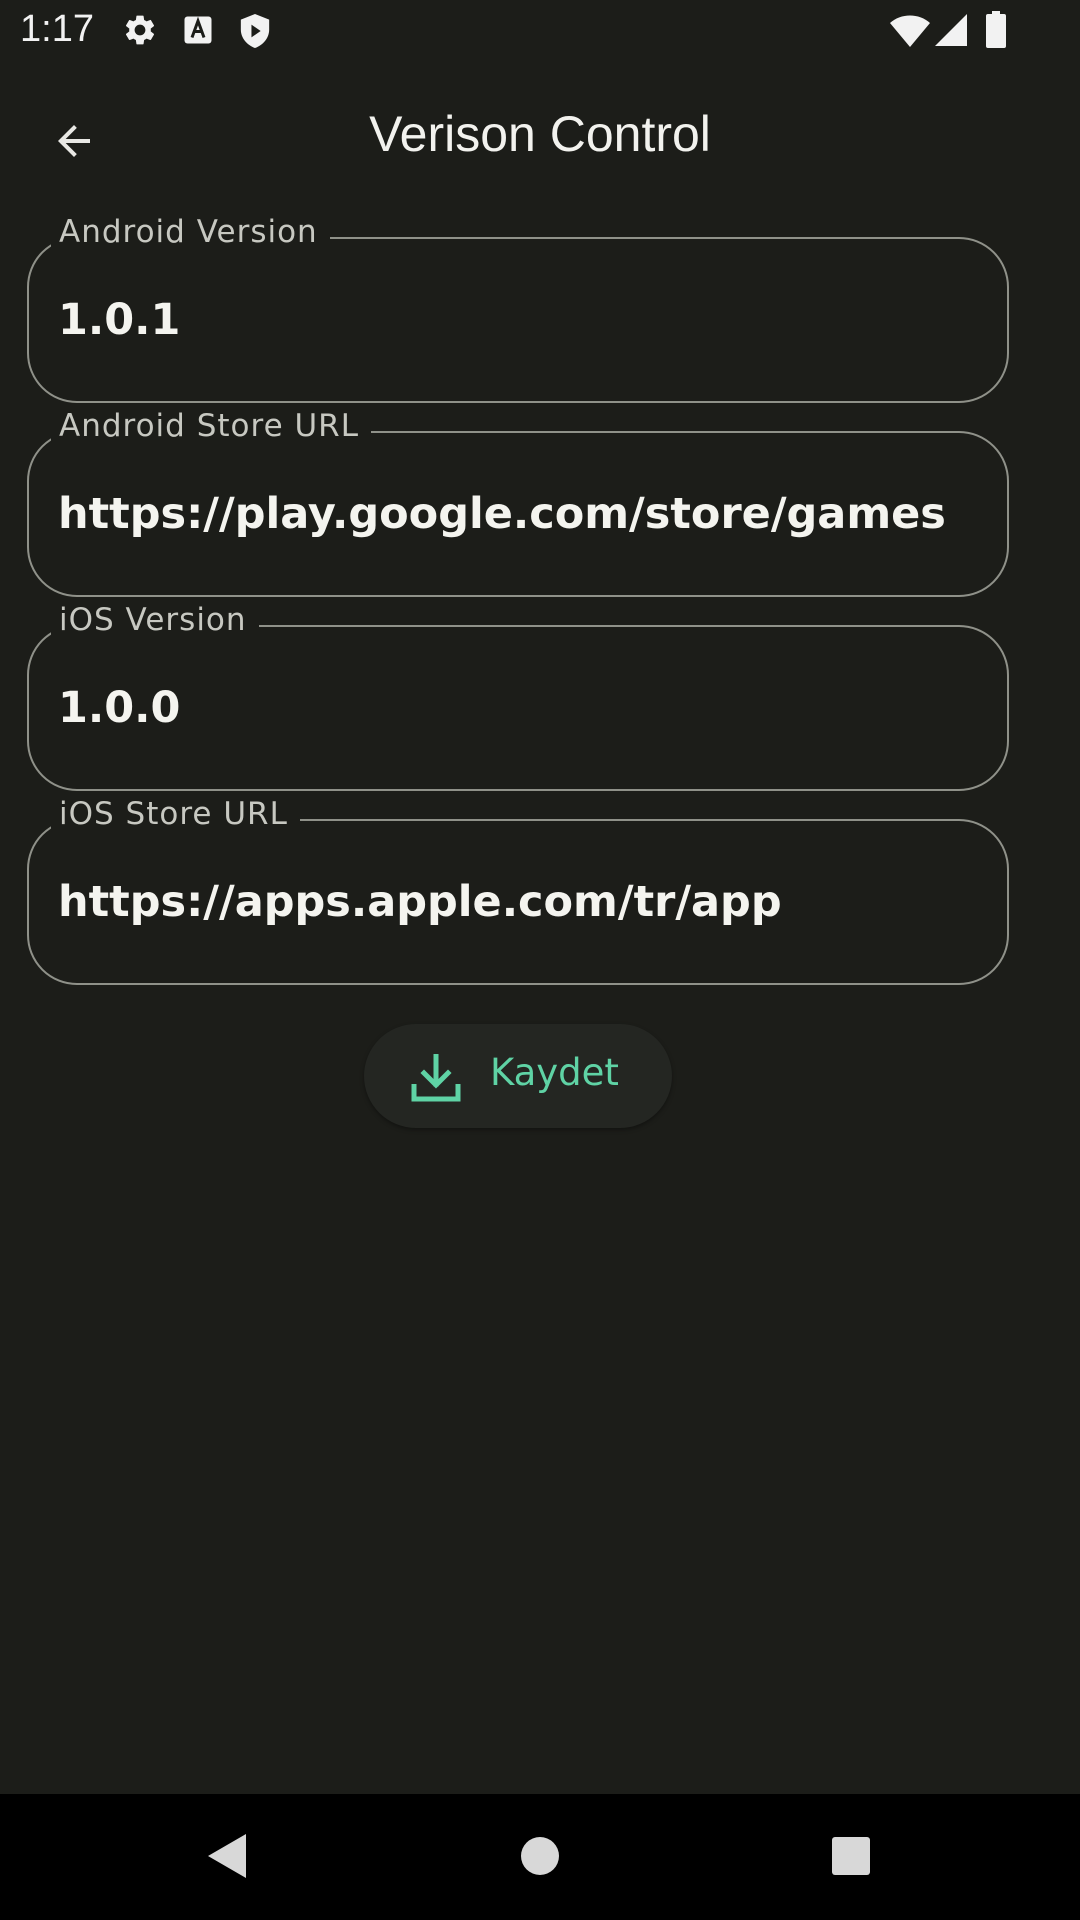 The image size is (1080, 1920). I want to click on back-triangle-icon, so click(227, 1858).